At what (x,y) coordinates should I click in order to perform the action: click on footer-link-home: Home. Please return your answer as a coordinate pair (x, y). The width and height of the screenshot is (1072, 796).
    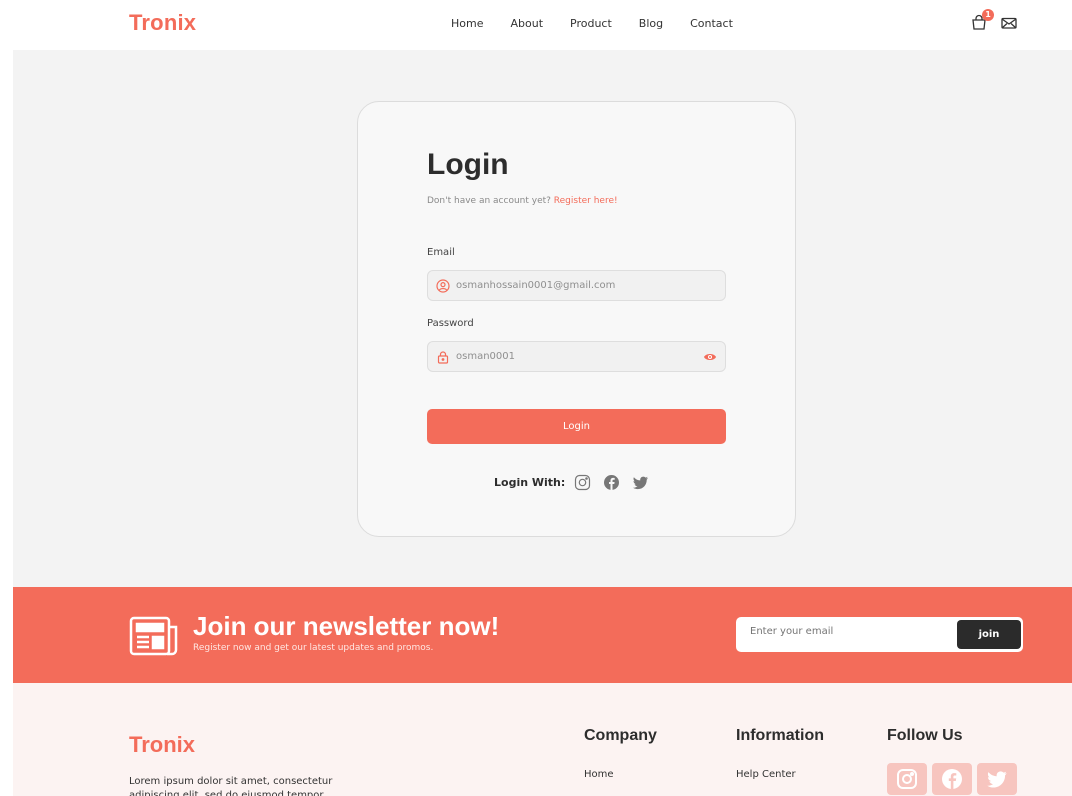
    Looking at the image, I should click on (599, 774).